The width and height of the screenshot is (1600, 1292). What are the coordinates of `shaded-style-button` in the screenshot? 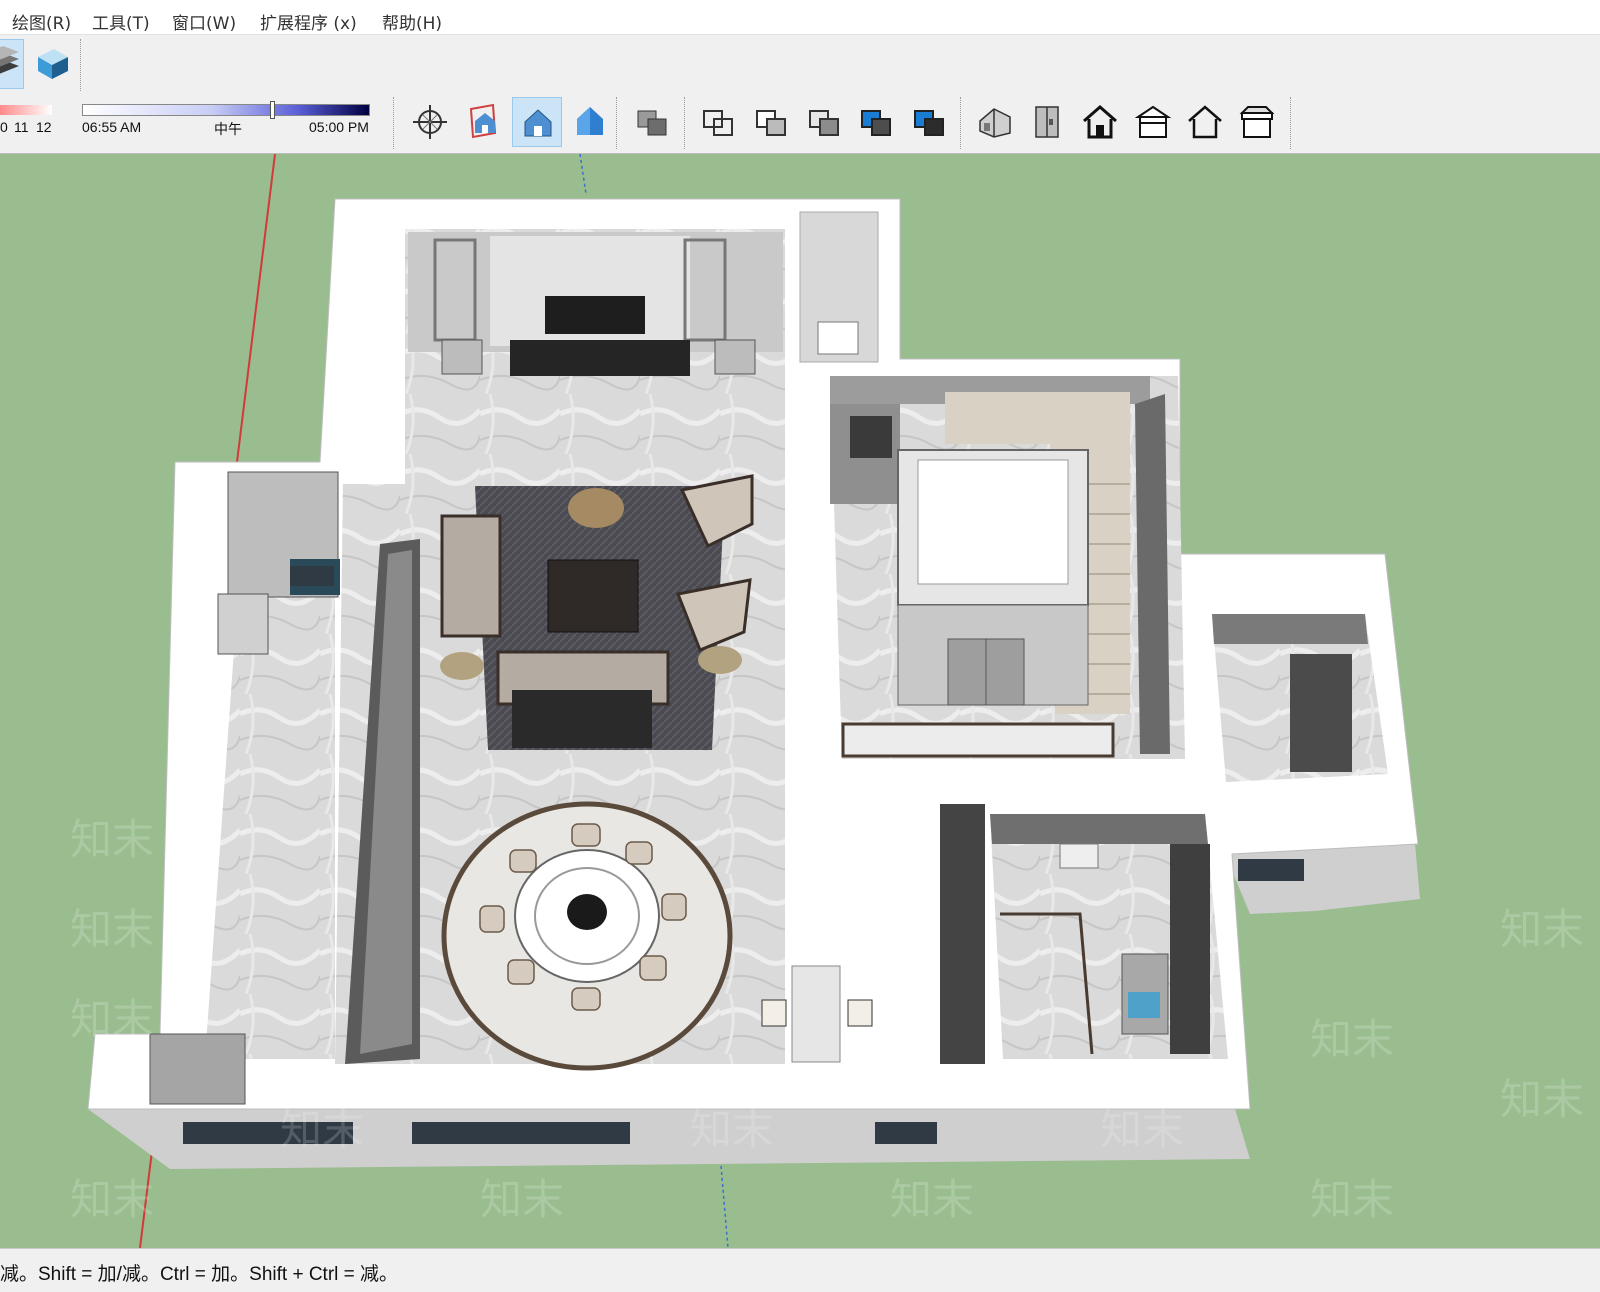 It's located at (825, 122).